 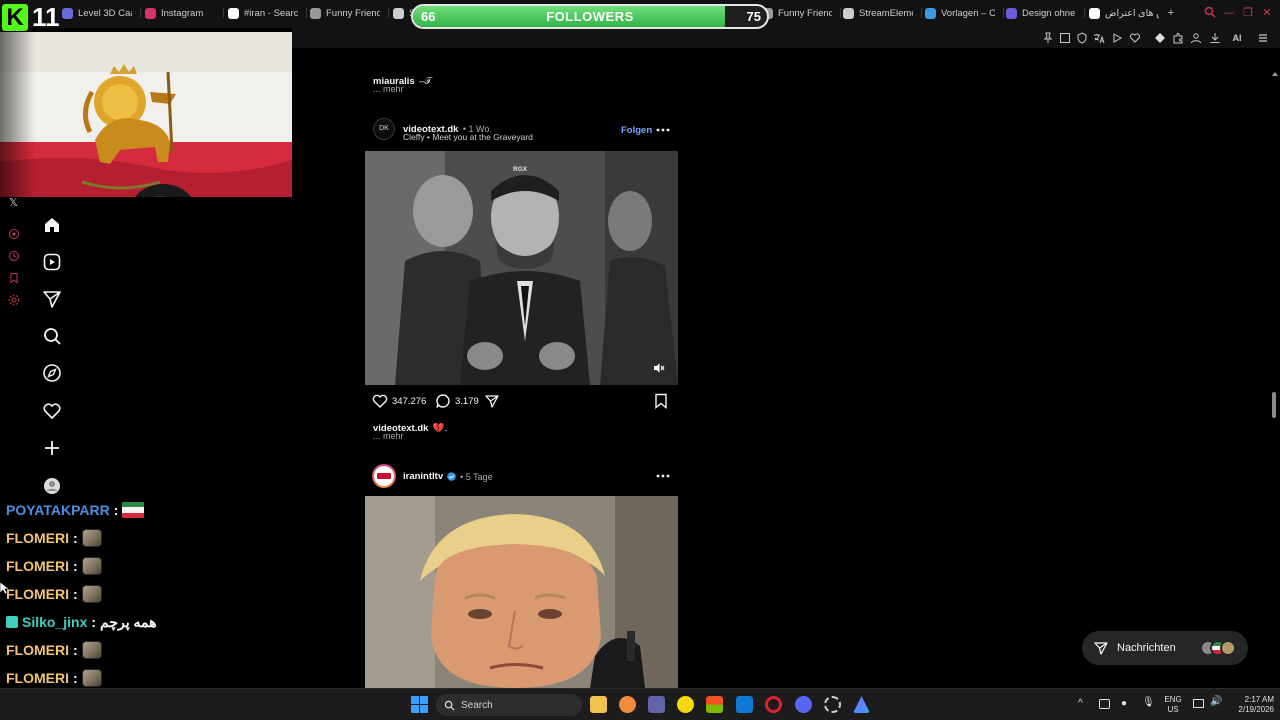 I want to click on browser-tab: #iran - Search, so click(x=263, y=13).